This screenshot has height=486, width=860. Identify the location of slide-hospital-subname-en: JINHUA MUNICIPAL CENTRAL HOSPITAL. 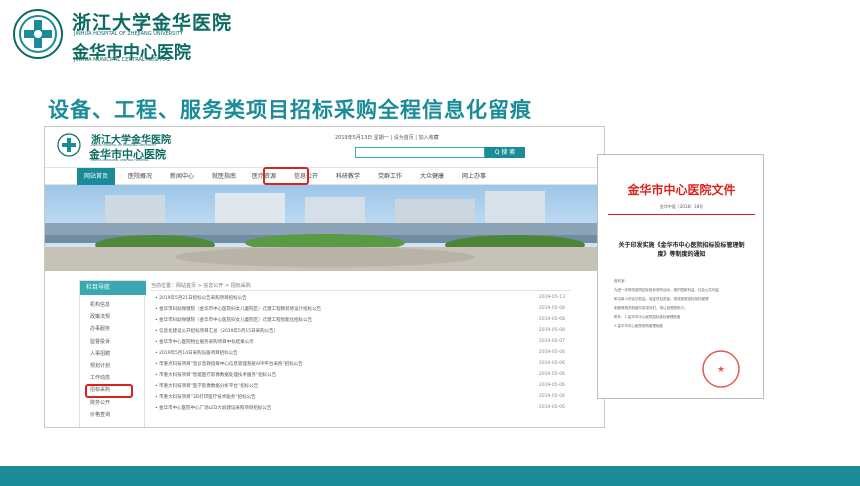
(122, 60).